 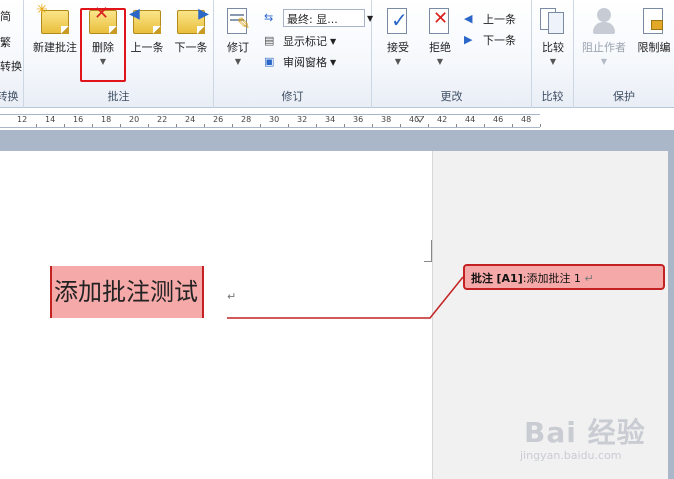 I want to click on track-changes-button: ✎ 修订 ▼, so click(x=238, y=36).